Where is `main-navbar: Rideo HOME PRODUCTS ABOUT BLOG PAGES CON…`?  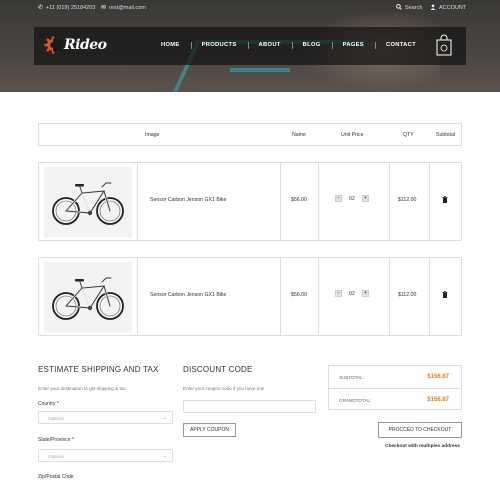 main-navbar: Rideo HOME PRODUCTS ABOUT BLOG PAGES CON… is located at coordinates (250, 46).